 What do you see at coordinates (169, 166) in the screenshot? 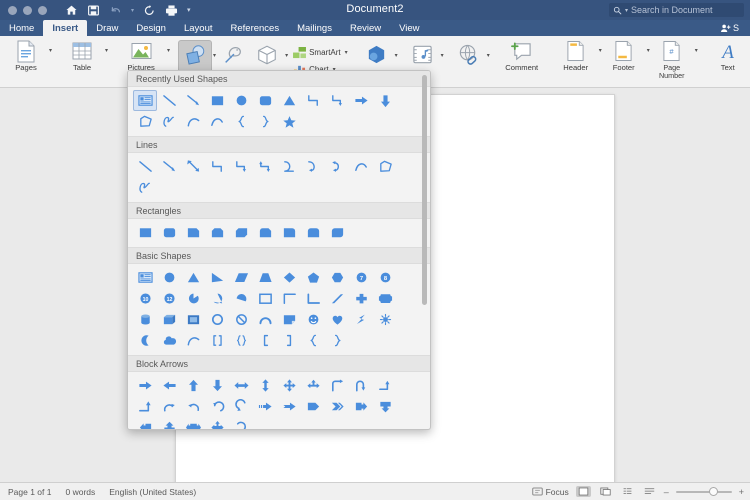
I see `shape-line-arrow` at bounding box center [169, 166].